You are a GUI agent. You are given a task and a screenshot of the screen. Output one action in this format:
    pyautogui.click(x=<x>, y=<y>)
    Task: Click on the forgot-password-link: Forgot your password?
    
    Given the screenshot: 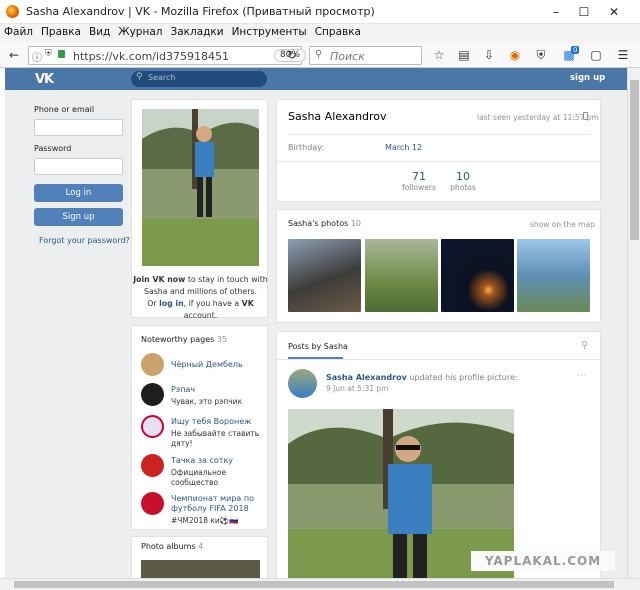 What is the action you would take?
    pyautogui.click(x=84, y=240)
    